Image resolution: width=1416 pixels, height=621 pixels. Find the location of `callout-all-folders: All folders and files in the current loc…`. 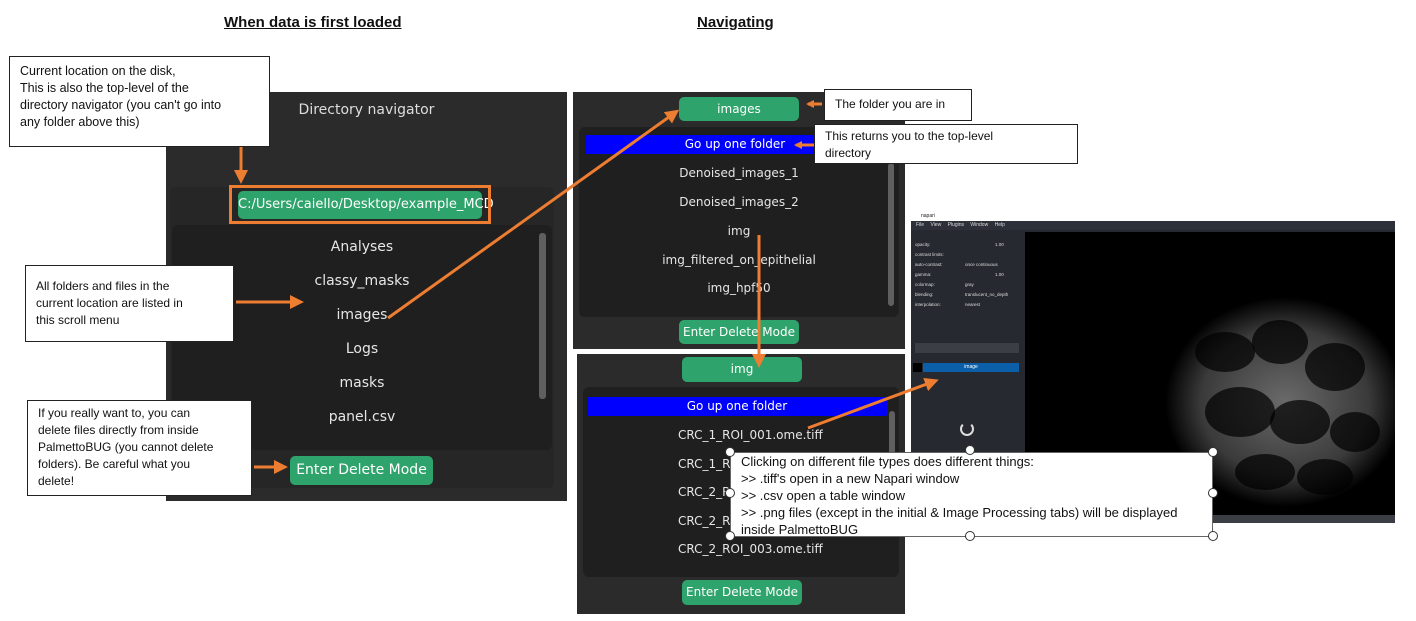

callout-all-folders: All folders and files in the current loc… is located at coordinates (129, 303).